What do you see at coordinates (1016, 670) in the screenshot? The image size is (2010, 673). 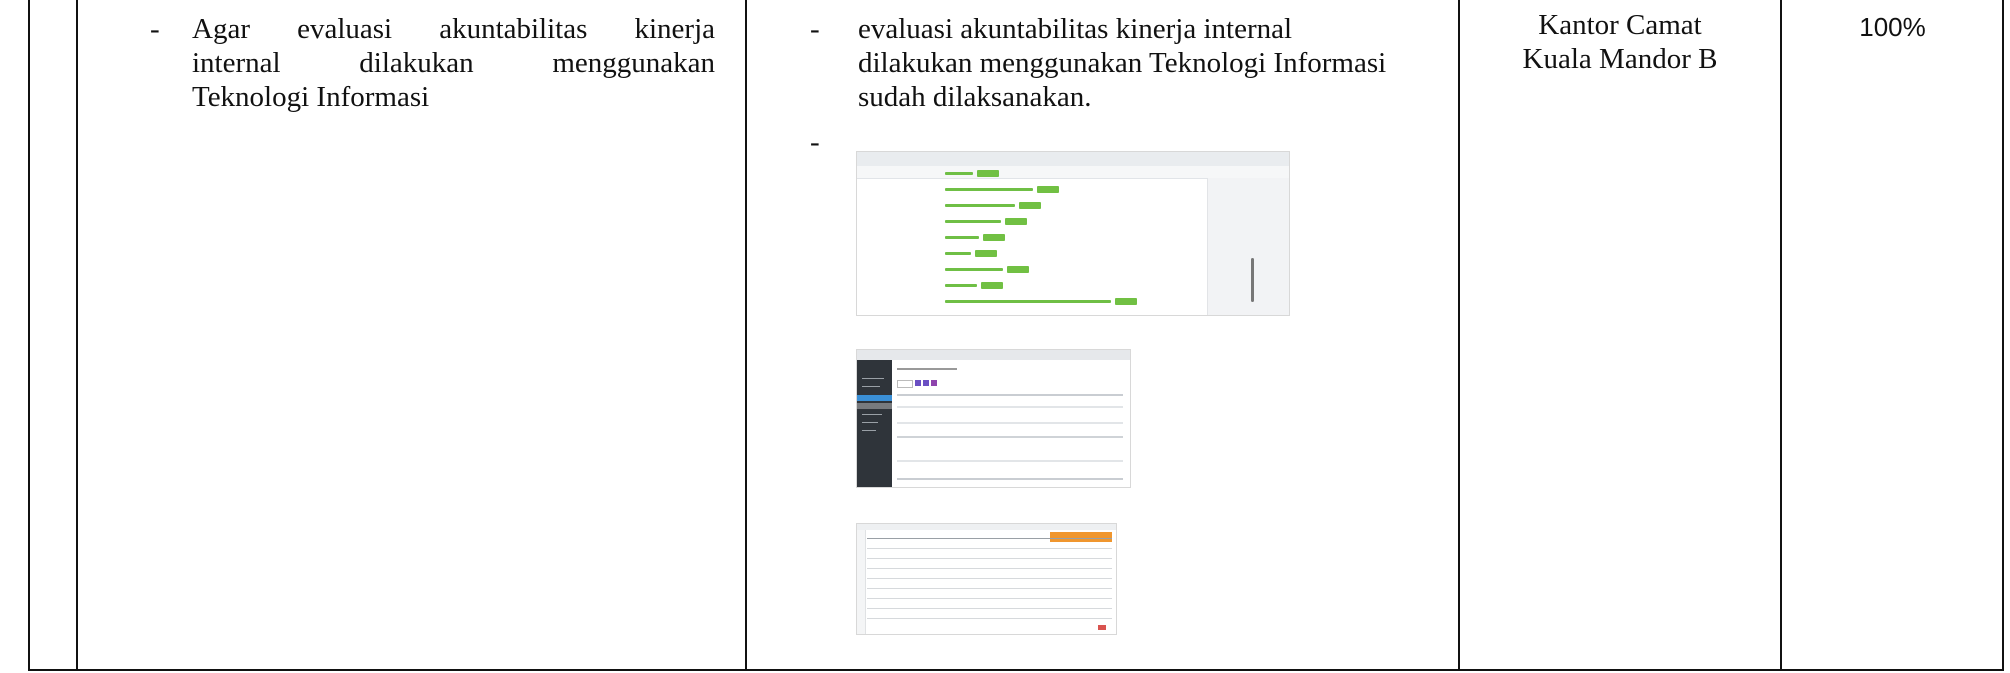 I see `table-border-bottom` at bounding box center [1016, 670].